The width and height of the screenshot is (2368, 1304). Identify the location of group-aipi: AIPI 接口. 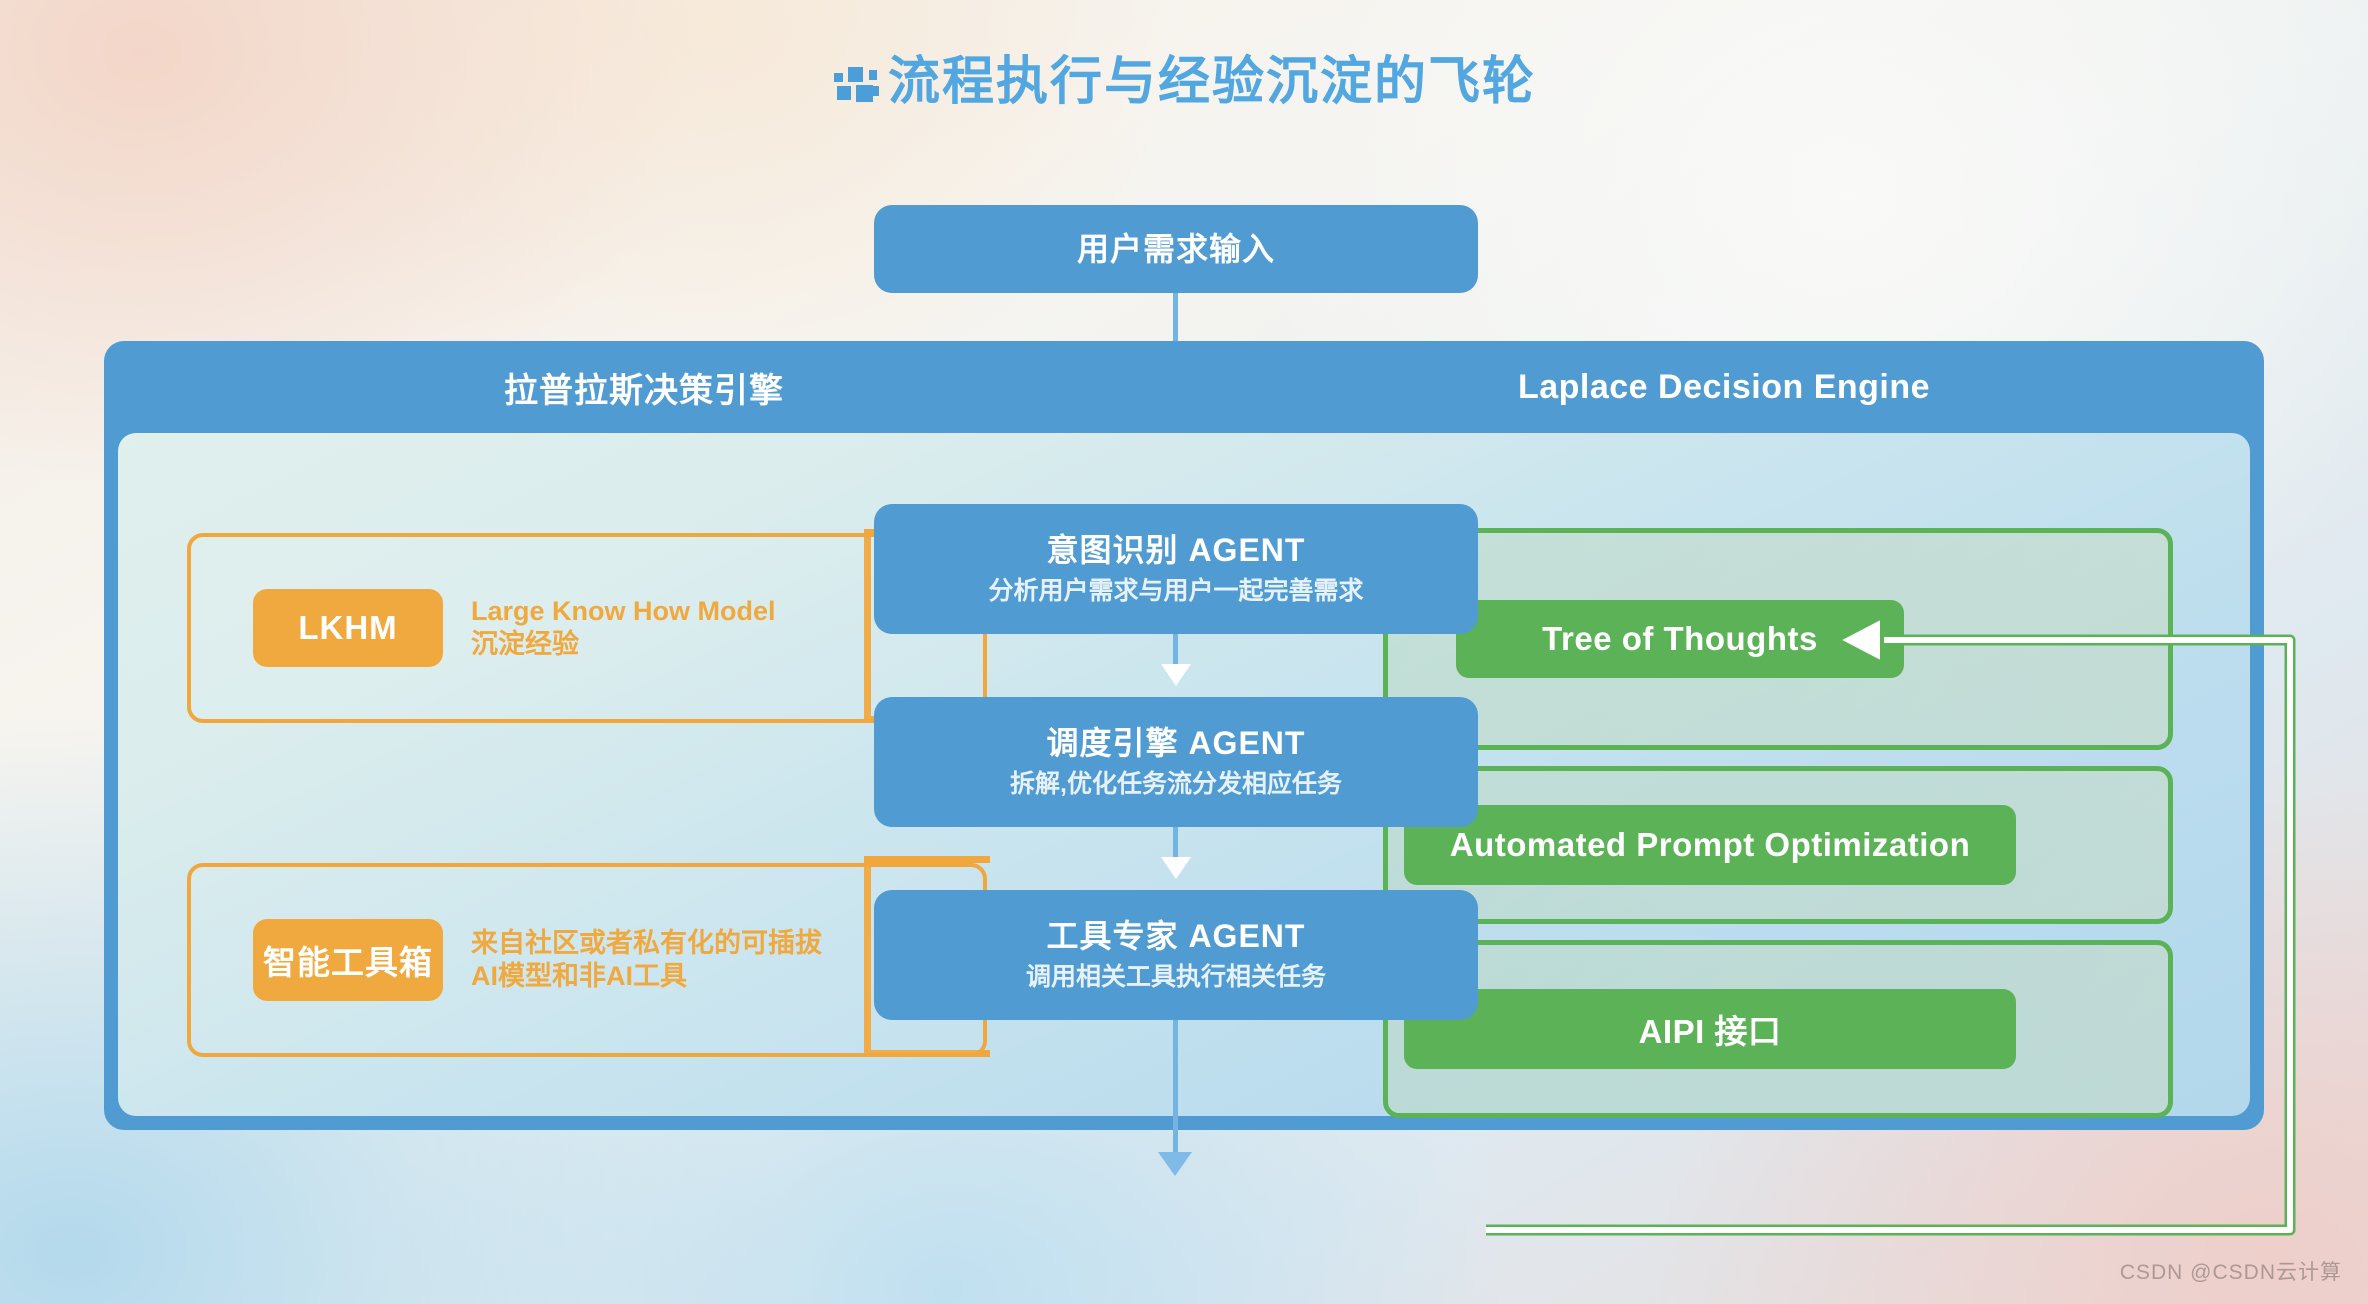
(1778, 1029).